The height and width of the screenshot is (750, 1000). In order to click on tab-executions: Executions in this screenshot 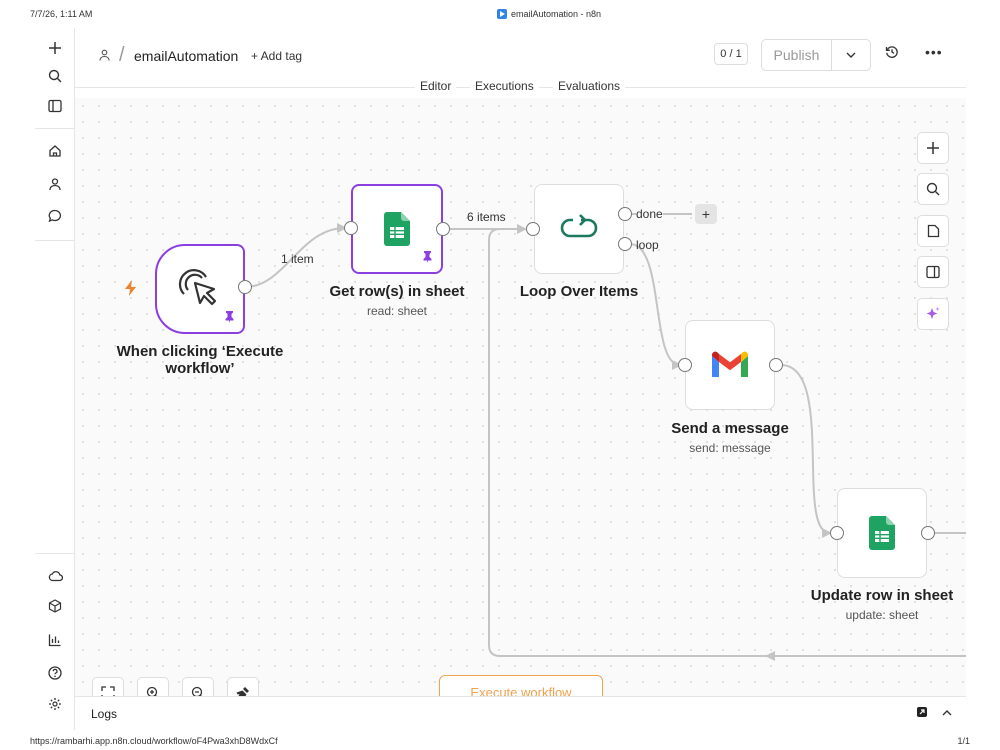, I will do `click(504, 86)`.